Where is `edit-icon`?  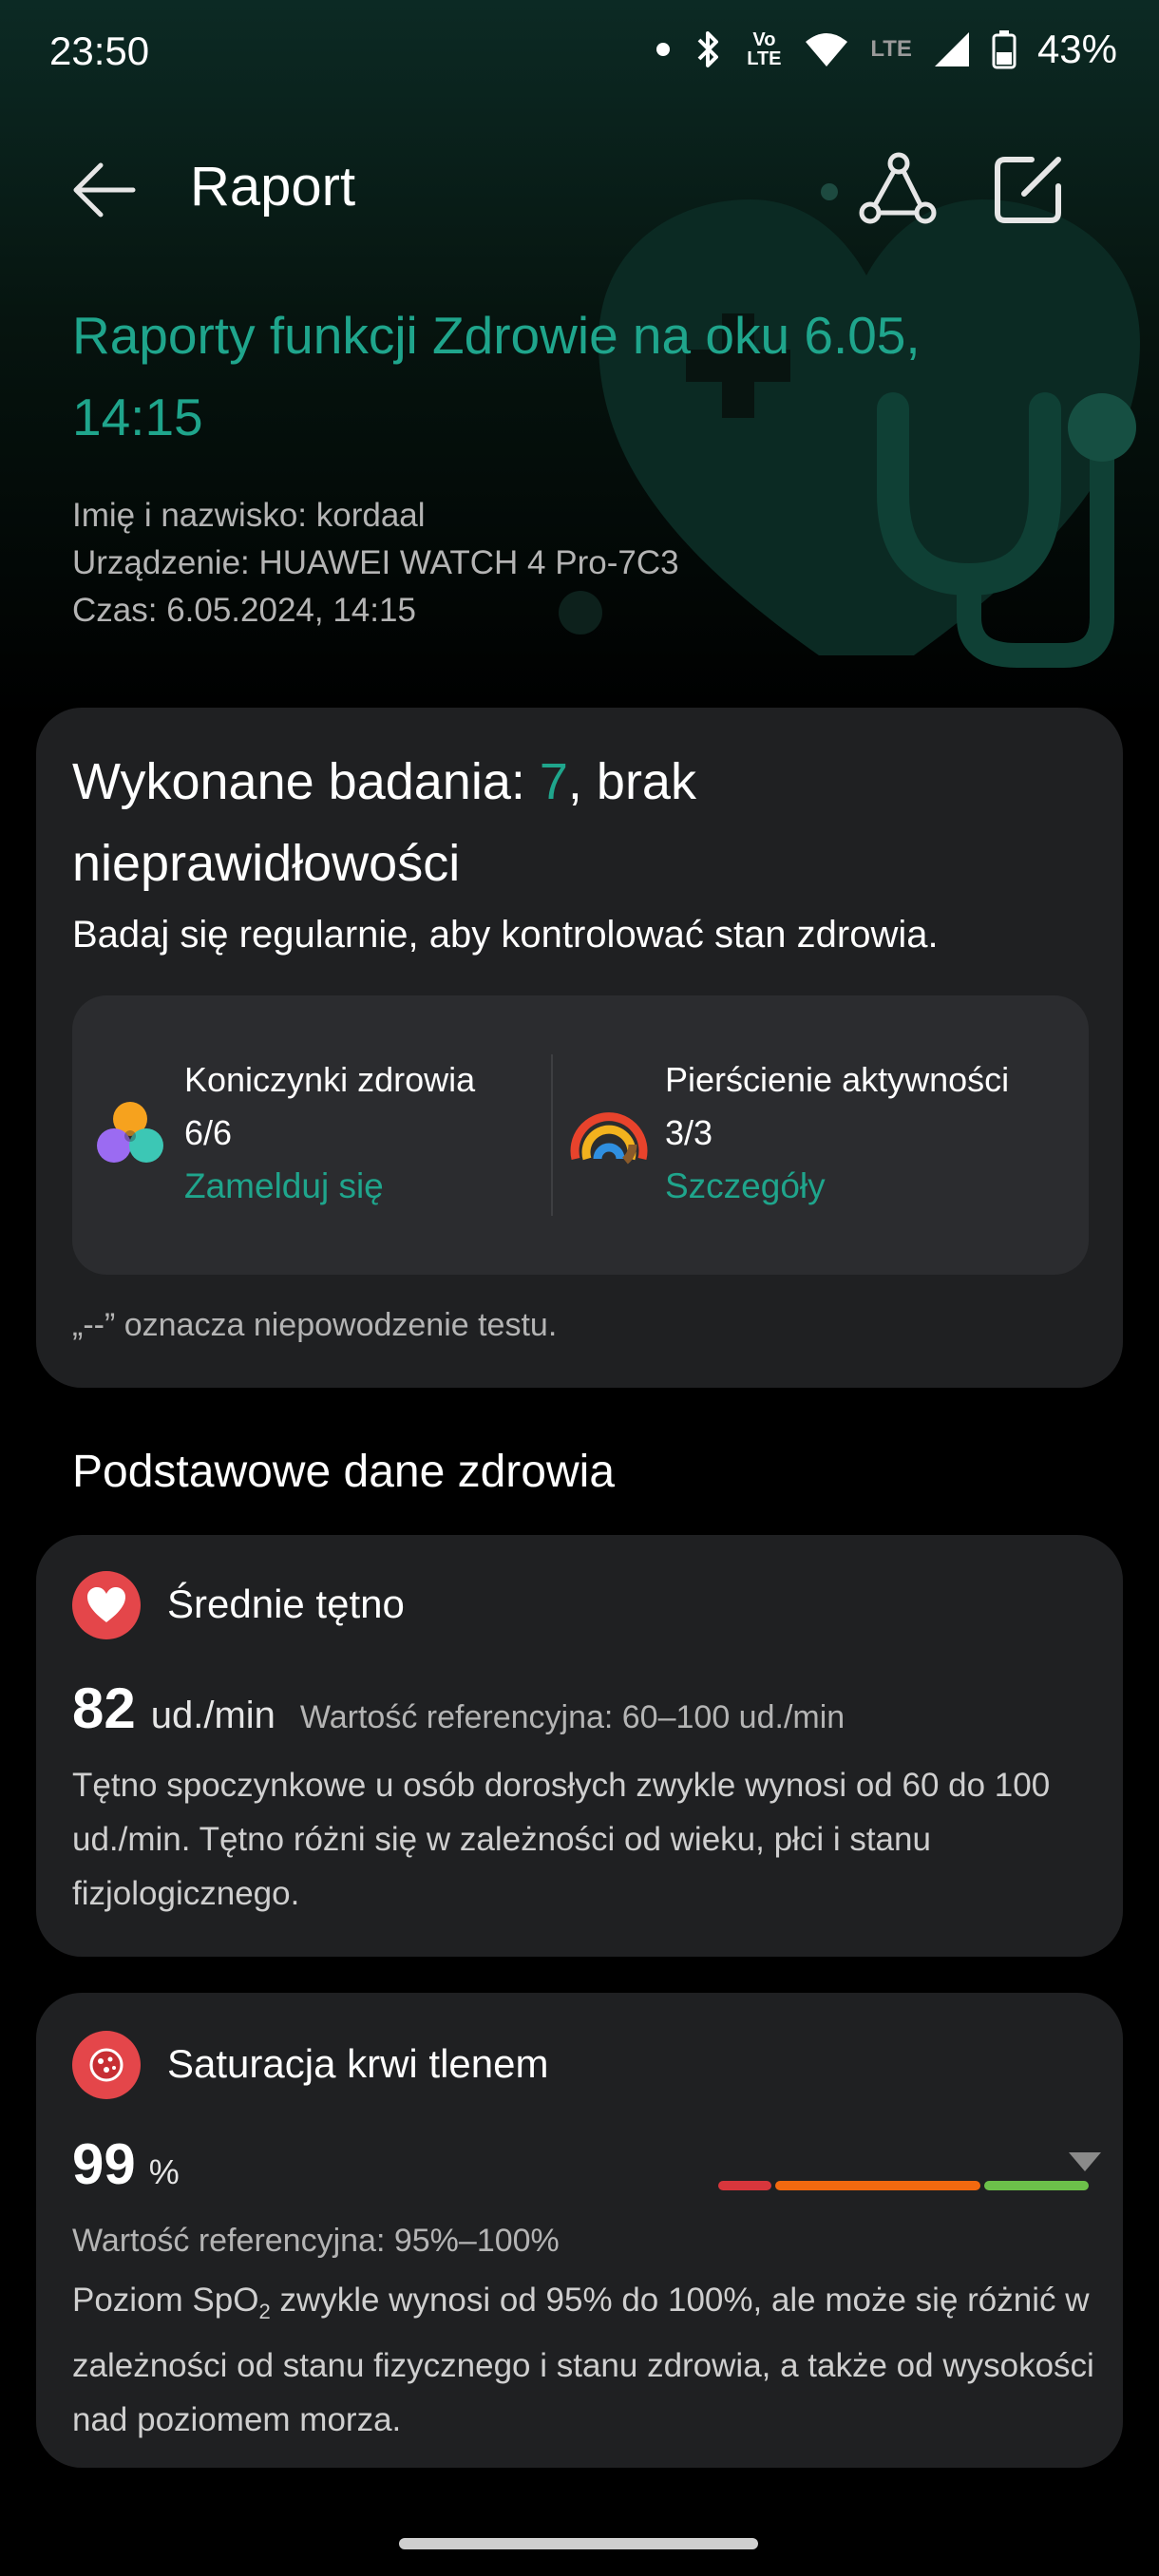 edit-icon is located at coordinates (1028, 190).